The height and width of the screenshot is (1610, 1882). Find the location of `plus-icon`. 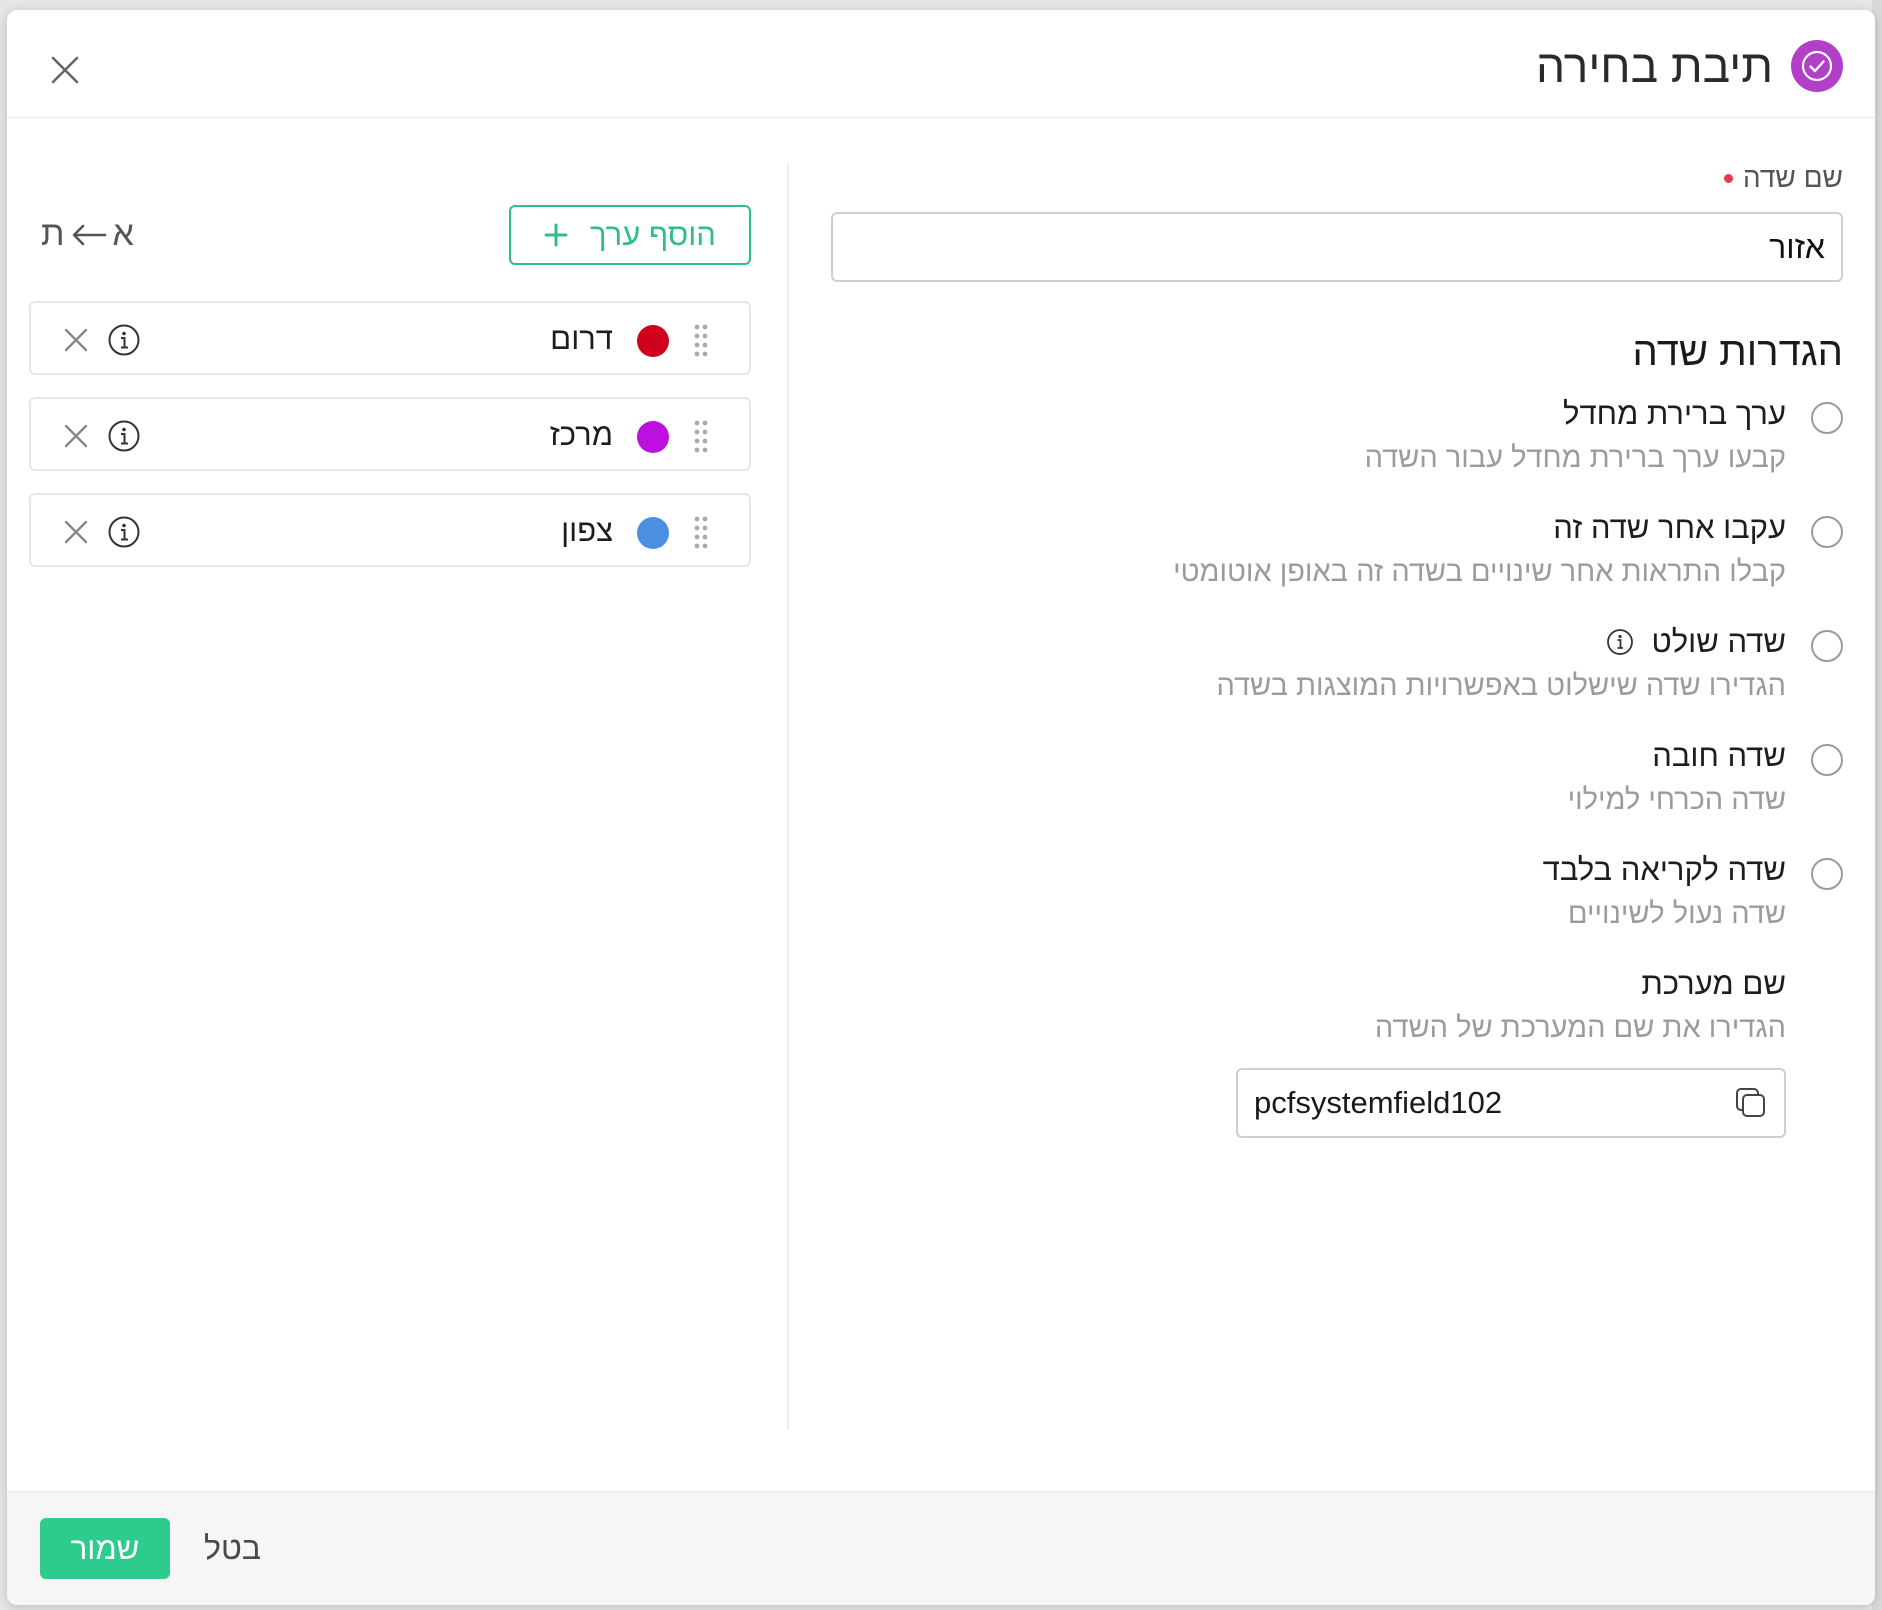

plus-icon is located at coordinates (556, 235).